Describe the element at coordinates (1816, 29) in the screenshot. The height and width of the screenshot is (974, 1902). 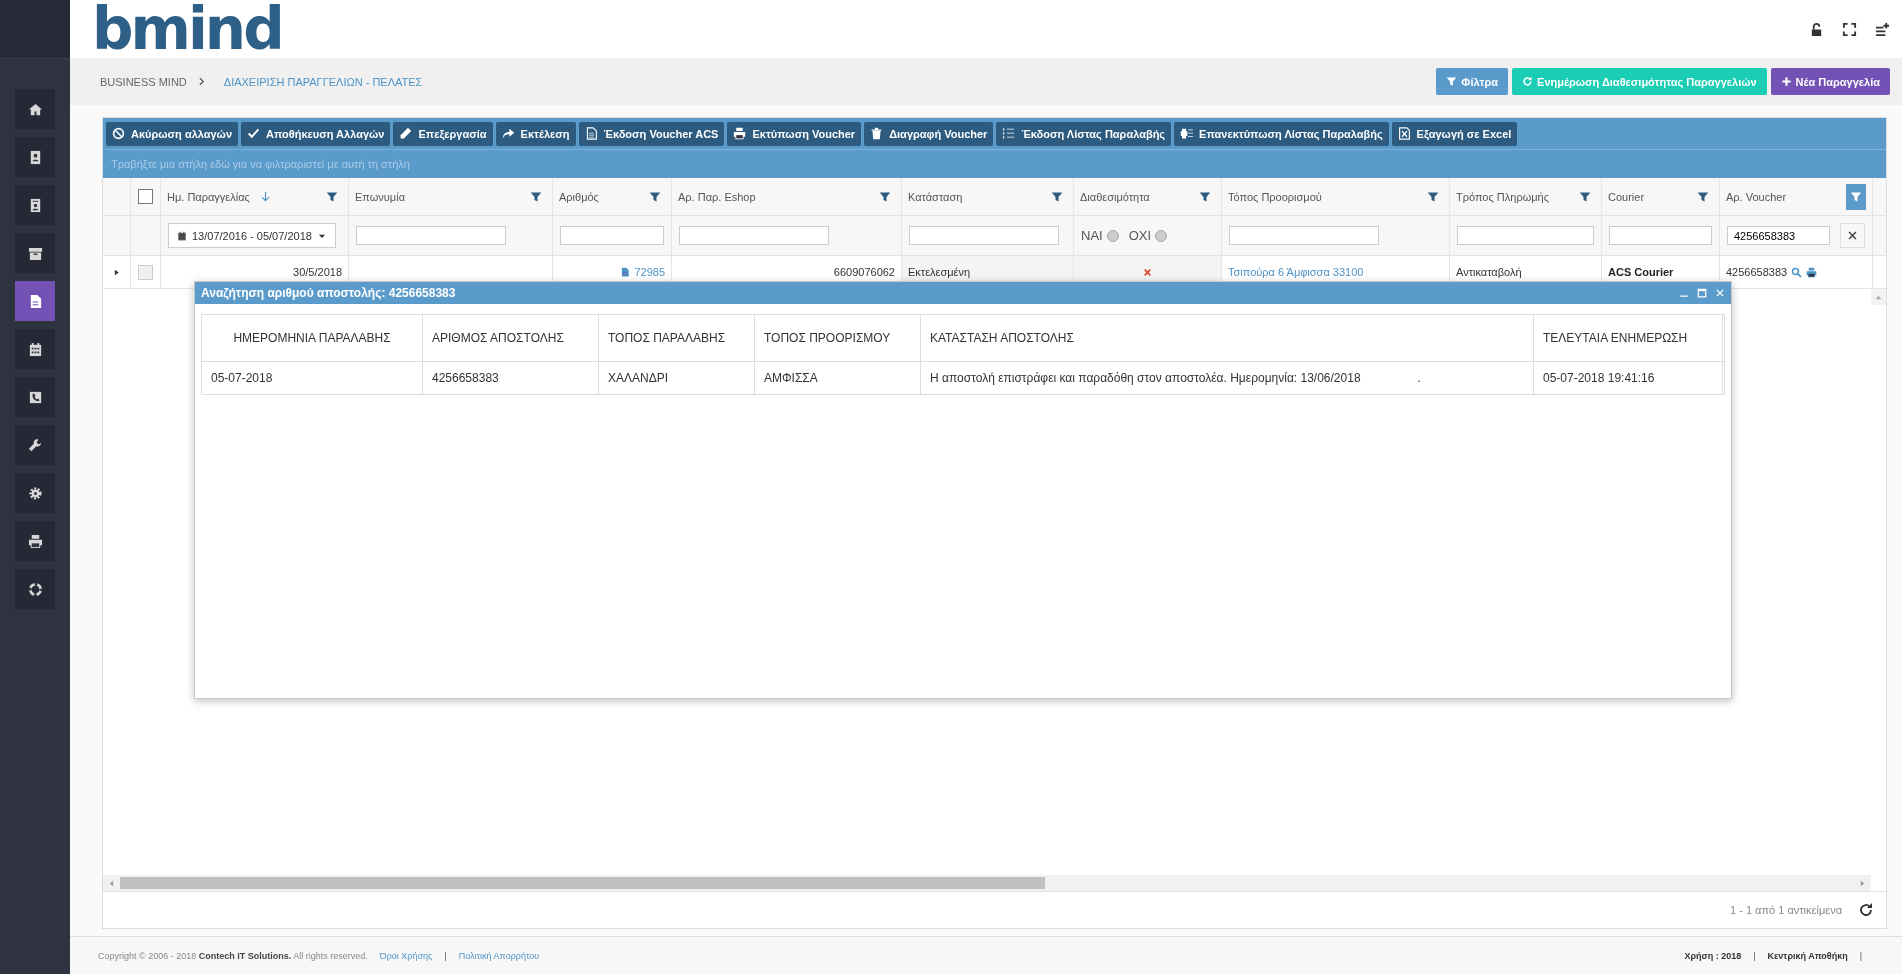
I see `lock-icon` at that location.